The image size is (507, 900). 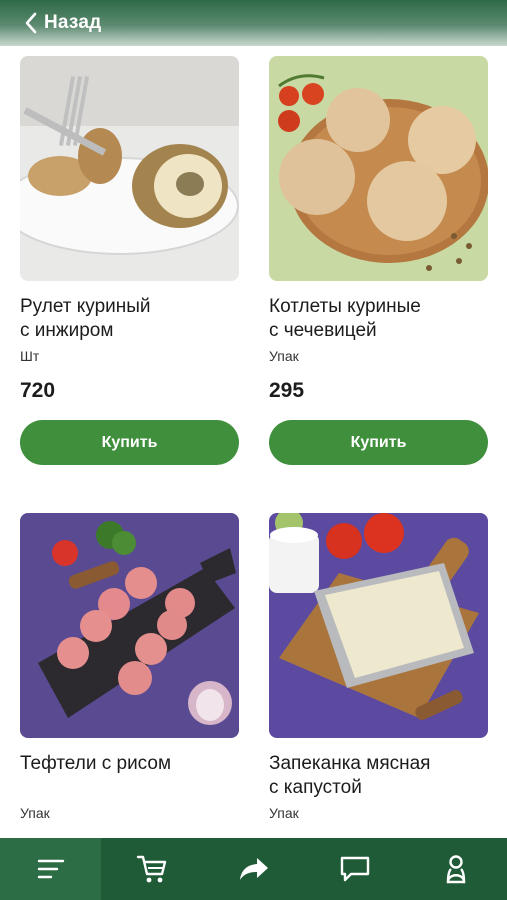 I want to click on chevron-left-icon, so click(x=31, y=23).